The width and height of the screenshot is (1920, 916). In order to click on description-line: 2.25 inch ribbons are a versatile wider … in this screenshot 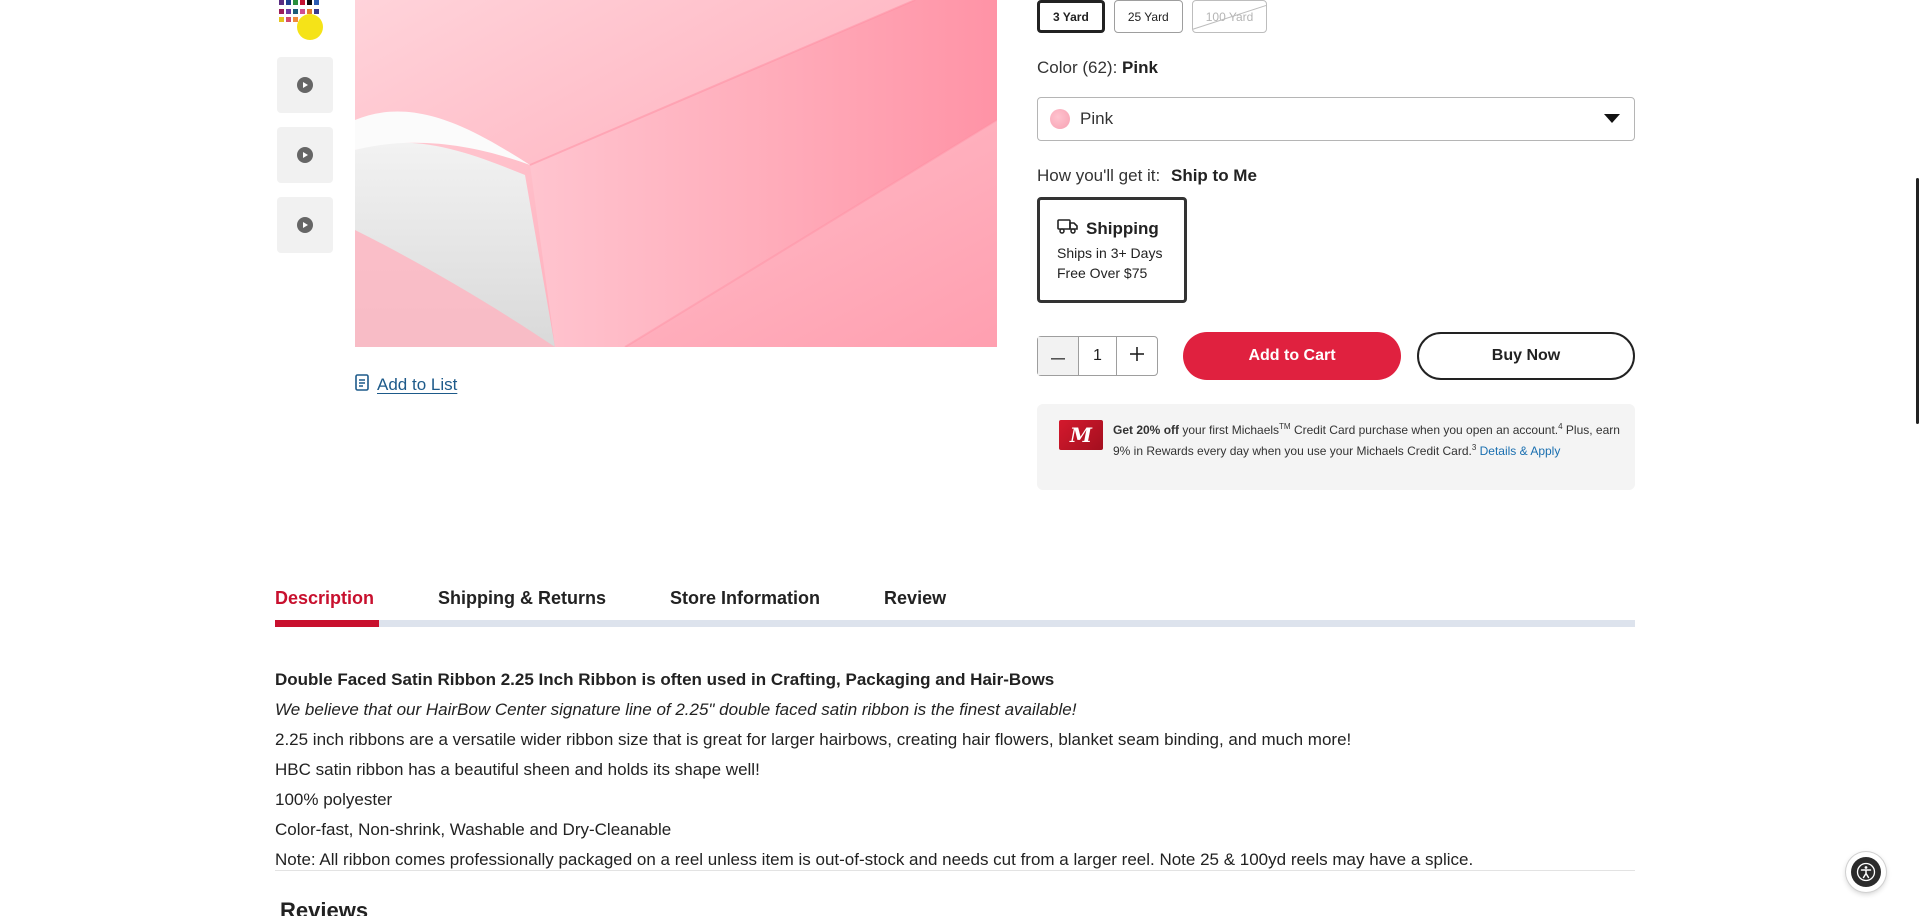, I will do `click(813, 739)`.